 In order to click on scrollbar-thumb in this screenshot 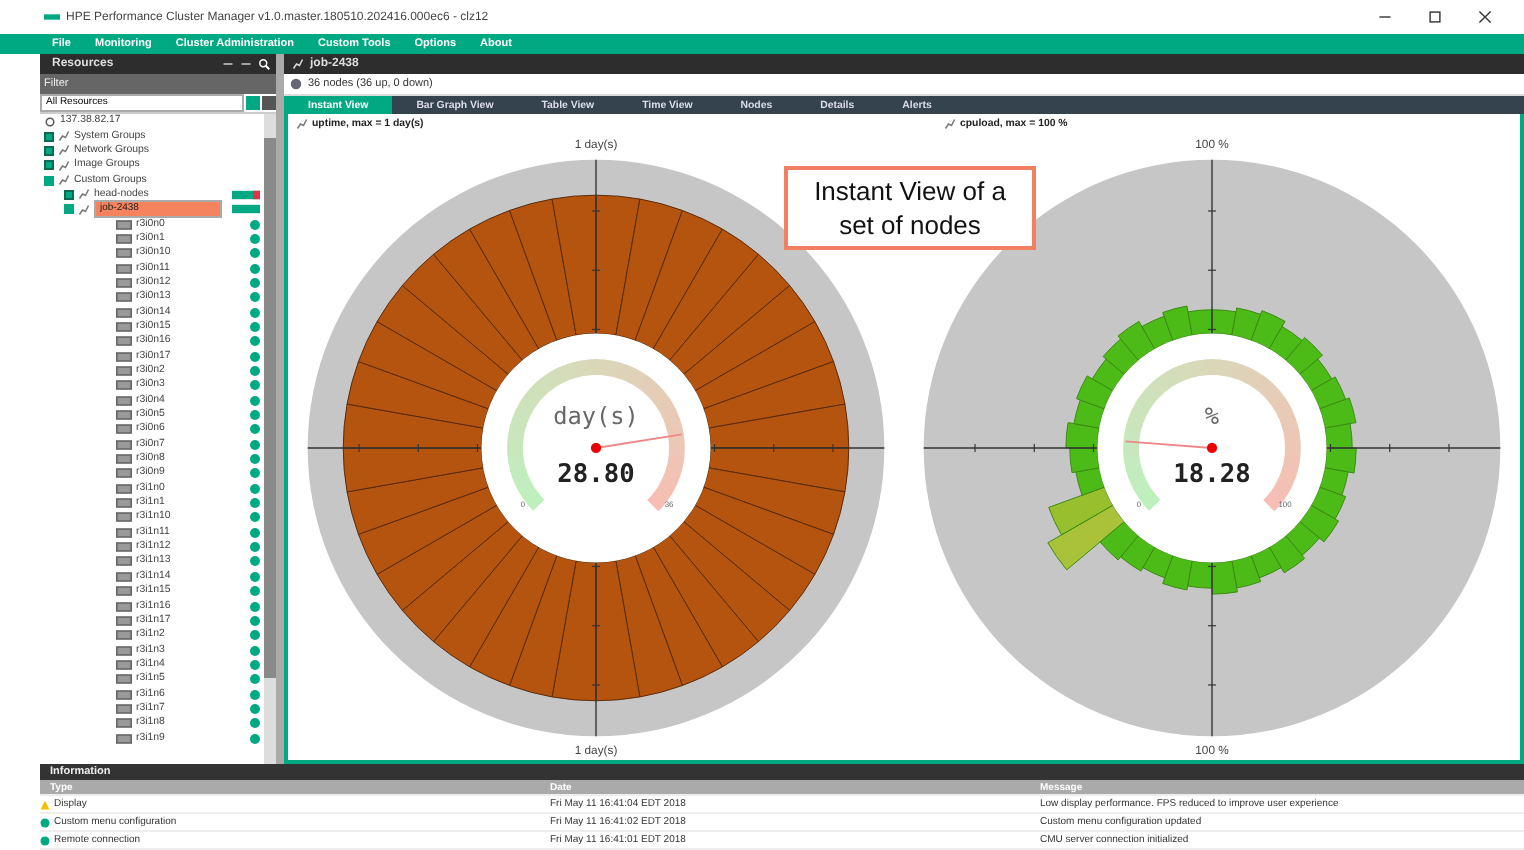, I will do `click(270, 408)`.